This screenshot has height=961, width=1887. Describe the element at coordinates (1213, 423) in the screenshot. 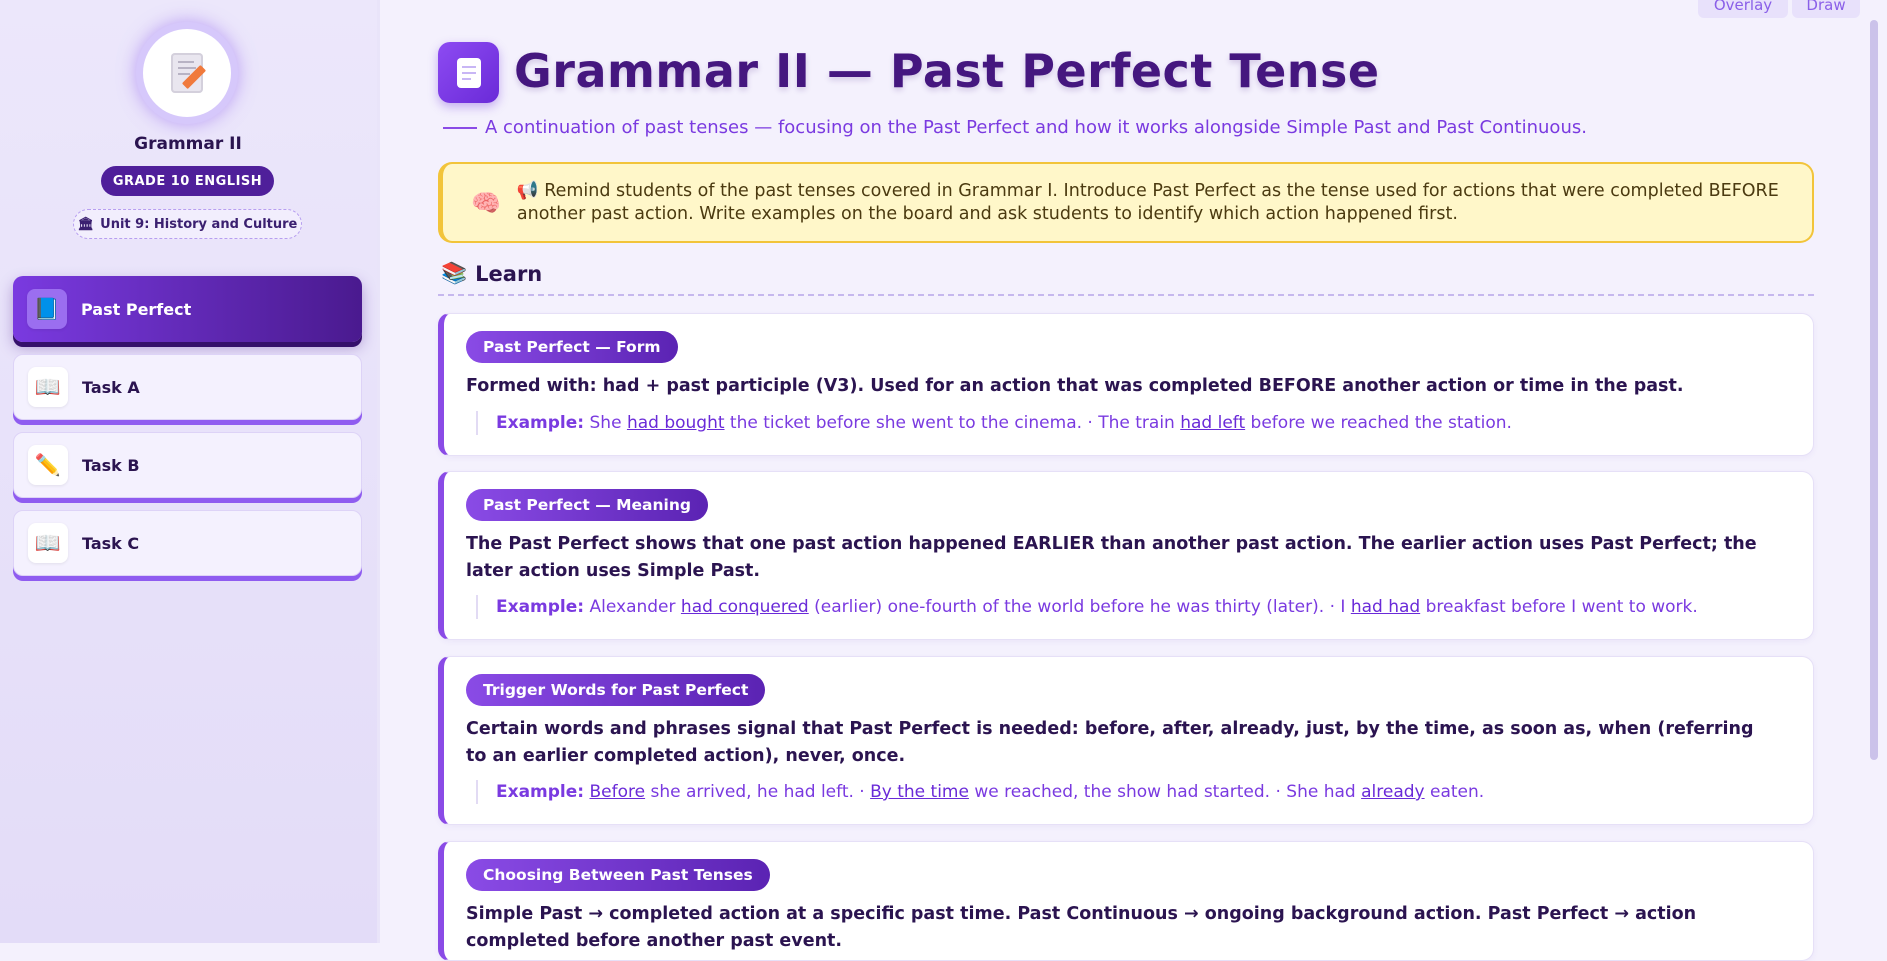

I see `highlighted-verb: had left` at that location.